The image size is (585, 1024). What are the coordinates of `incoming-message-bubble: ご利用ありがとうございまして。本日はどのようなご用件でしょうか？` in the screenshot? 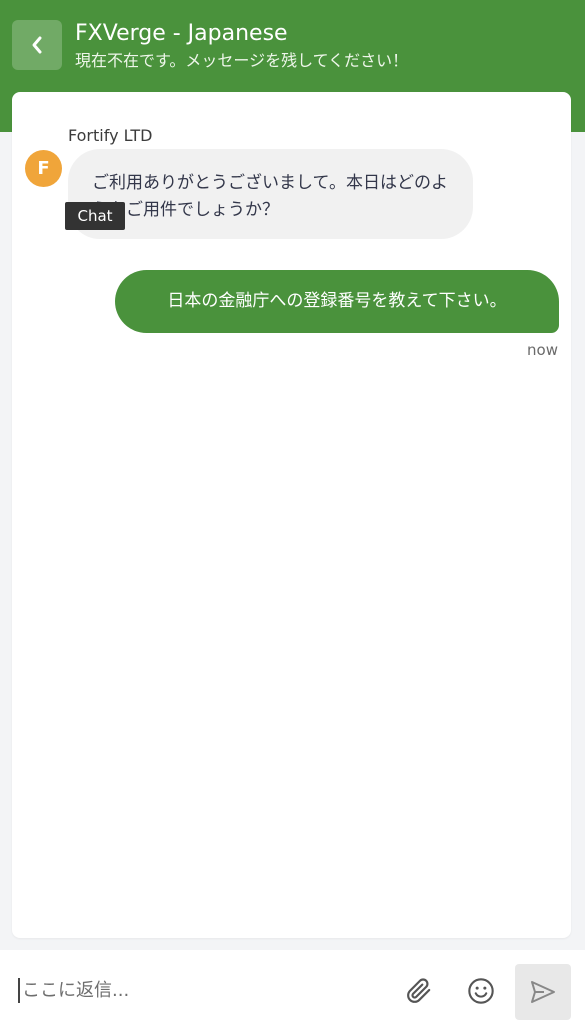 It's located at (270, 194).